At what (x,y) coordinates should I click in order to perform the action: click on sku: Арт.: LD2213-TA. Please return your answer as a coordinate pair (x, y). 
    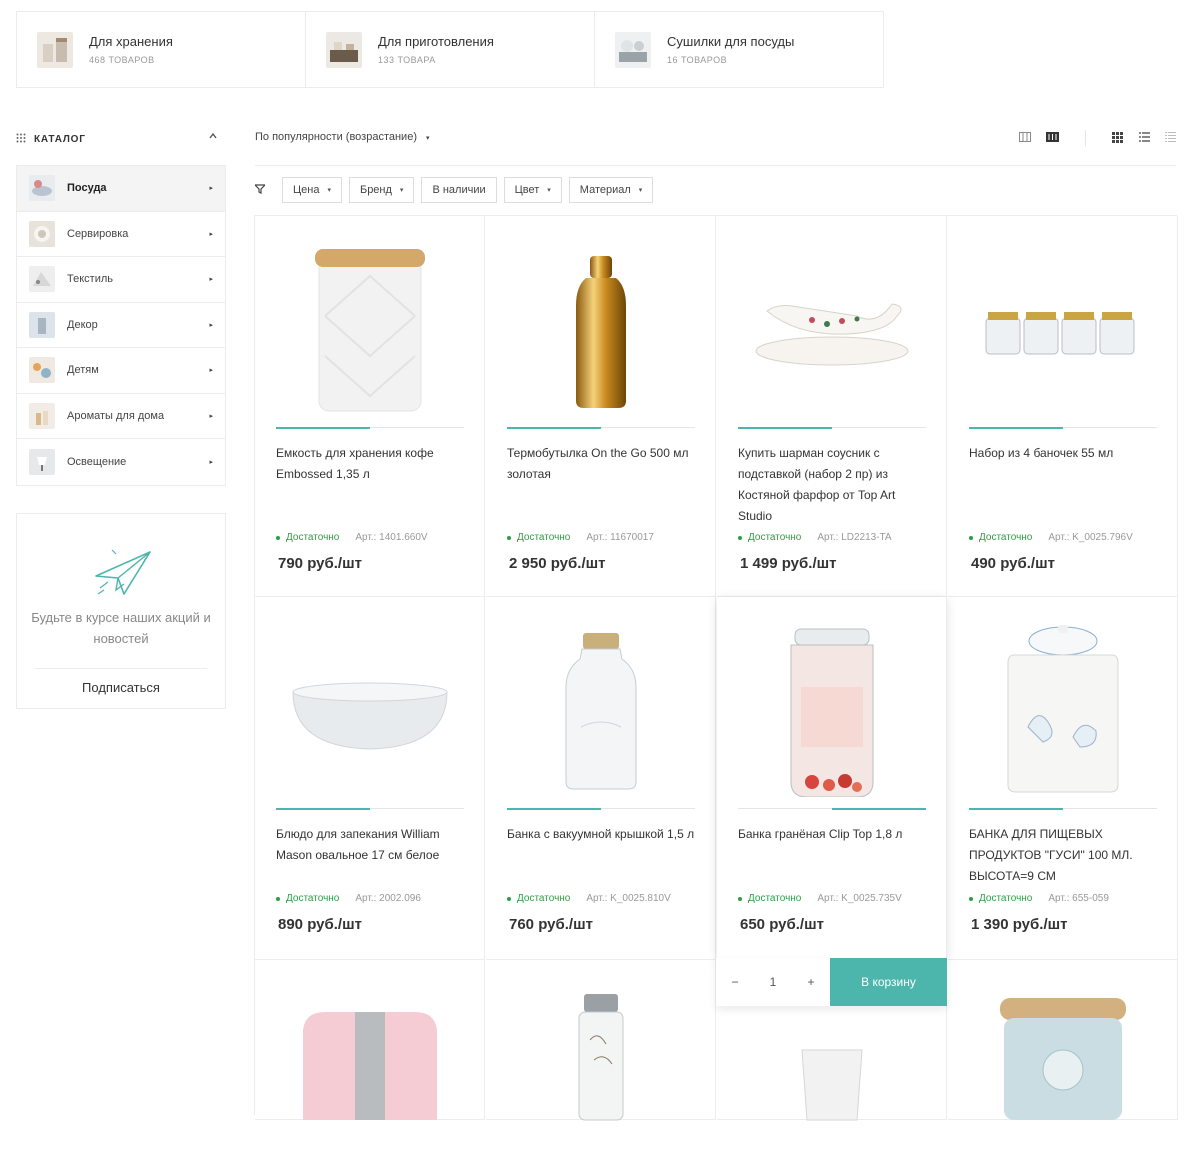
    Looking at the image, I should click on (854, 537).